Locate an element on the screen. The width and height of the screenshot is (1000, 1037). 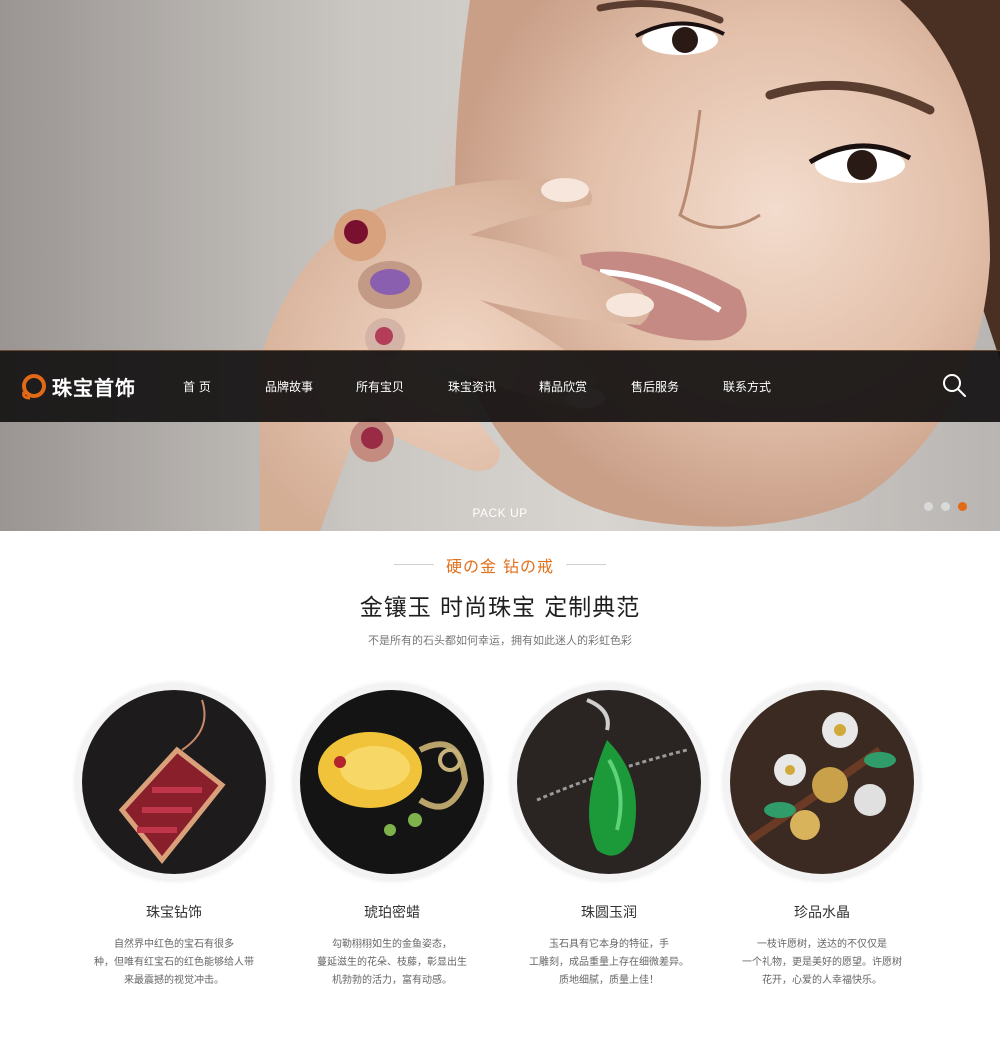
product-description-line: 工雕刻，成品重量上存在细微差异。 is located at coordinates (609, 962).